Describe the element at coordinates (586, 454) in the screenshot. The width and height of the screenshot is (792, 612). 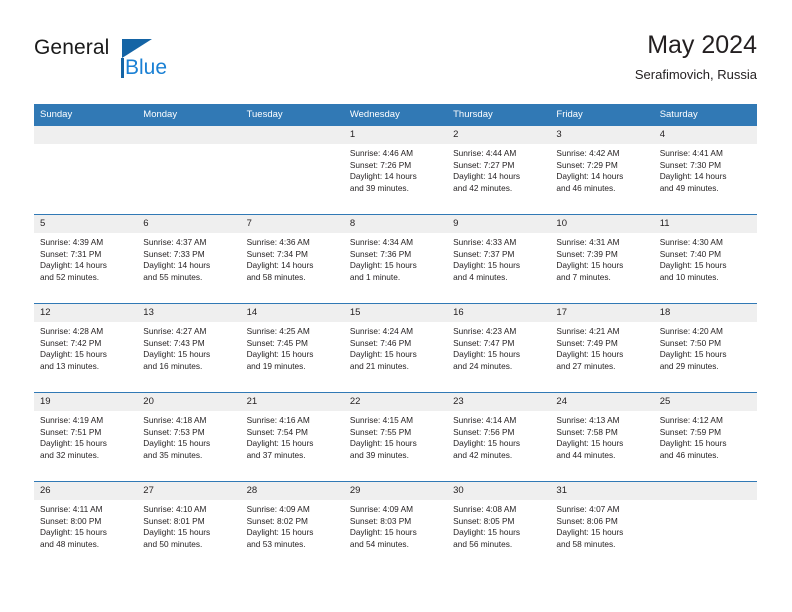
I see `daylight-text-line2: and 44 minutes.` at that location.